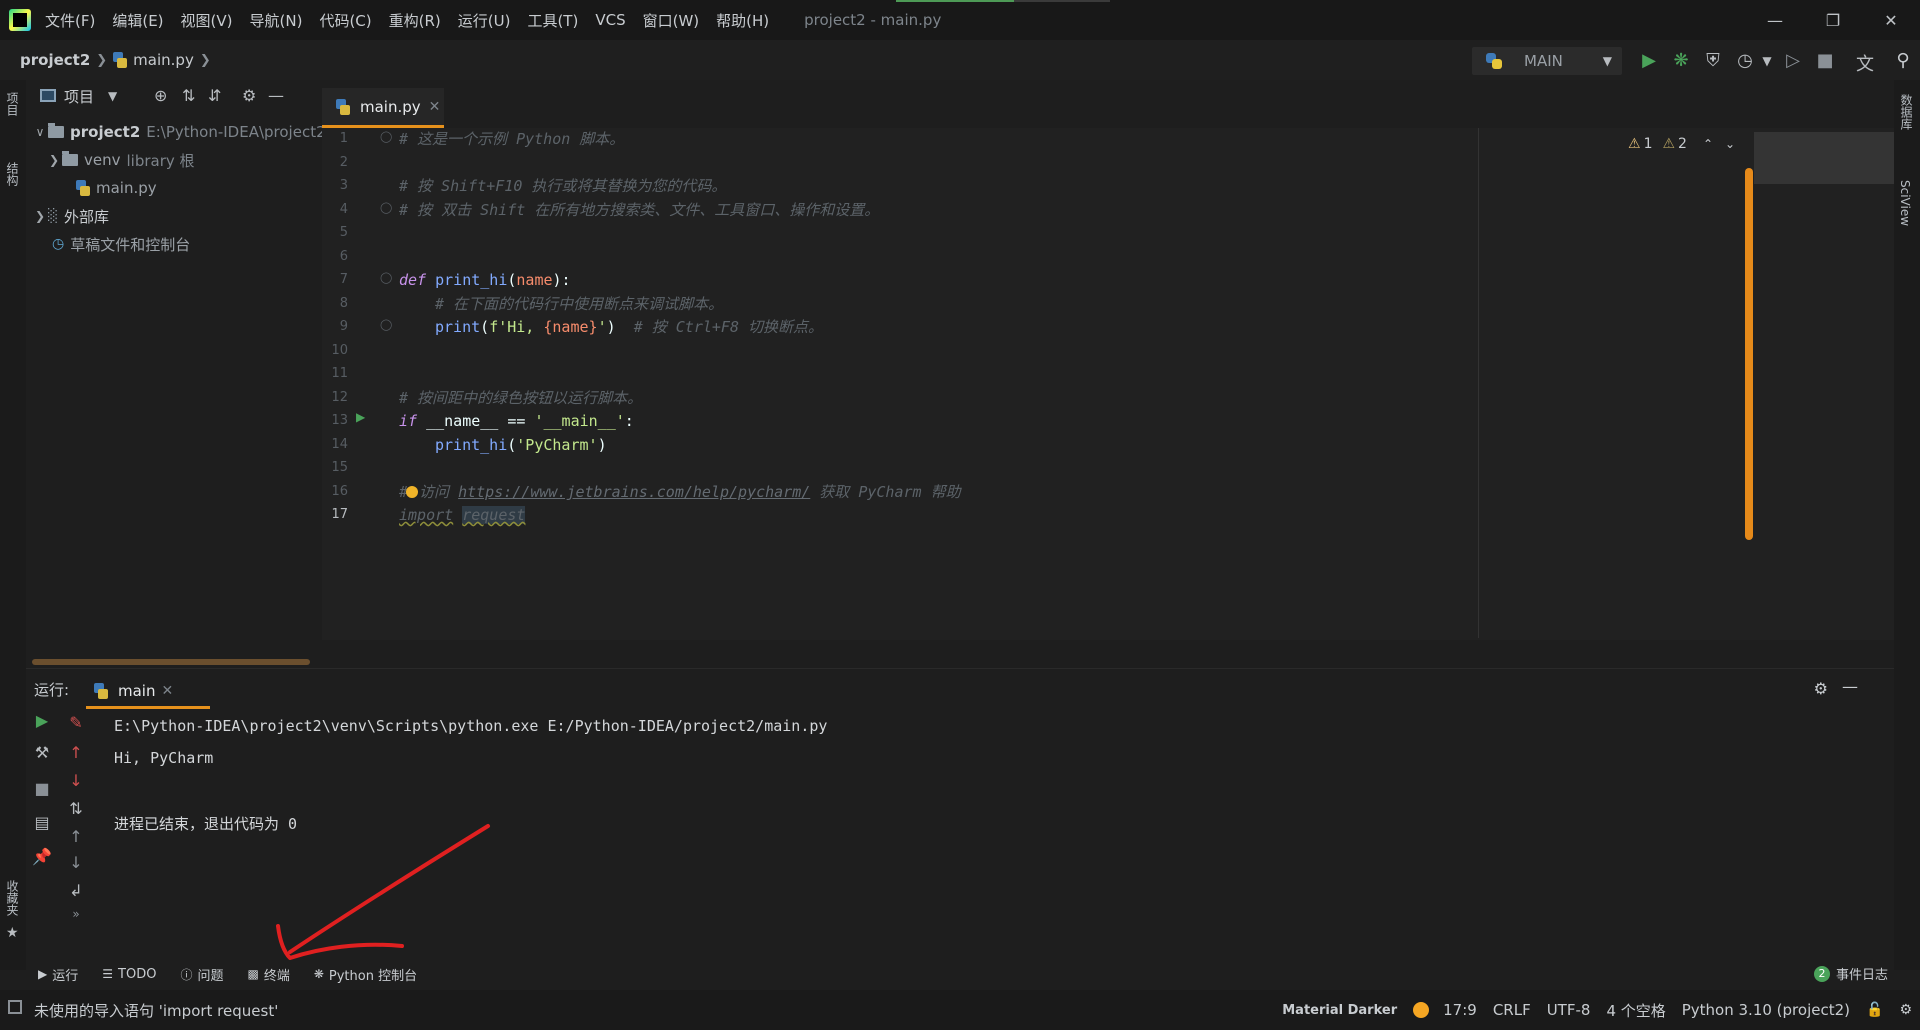  I want to click on translate-icon: 文, so click(1865, 63).